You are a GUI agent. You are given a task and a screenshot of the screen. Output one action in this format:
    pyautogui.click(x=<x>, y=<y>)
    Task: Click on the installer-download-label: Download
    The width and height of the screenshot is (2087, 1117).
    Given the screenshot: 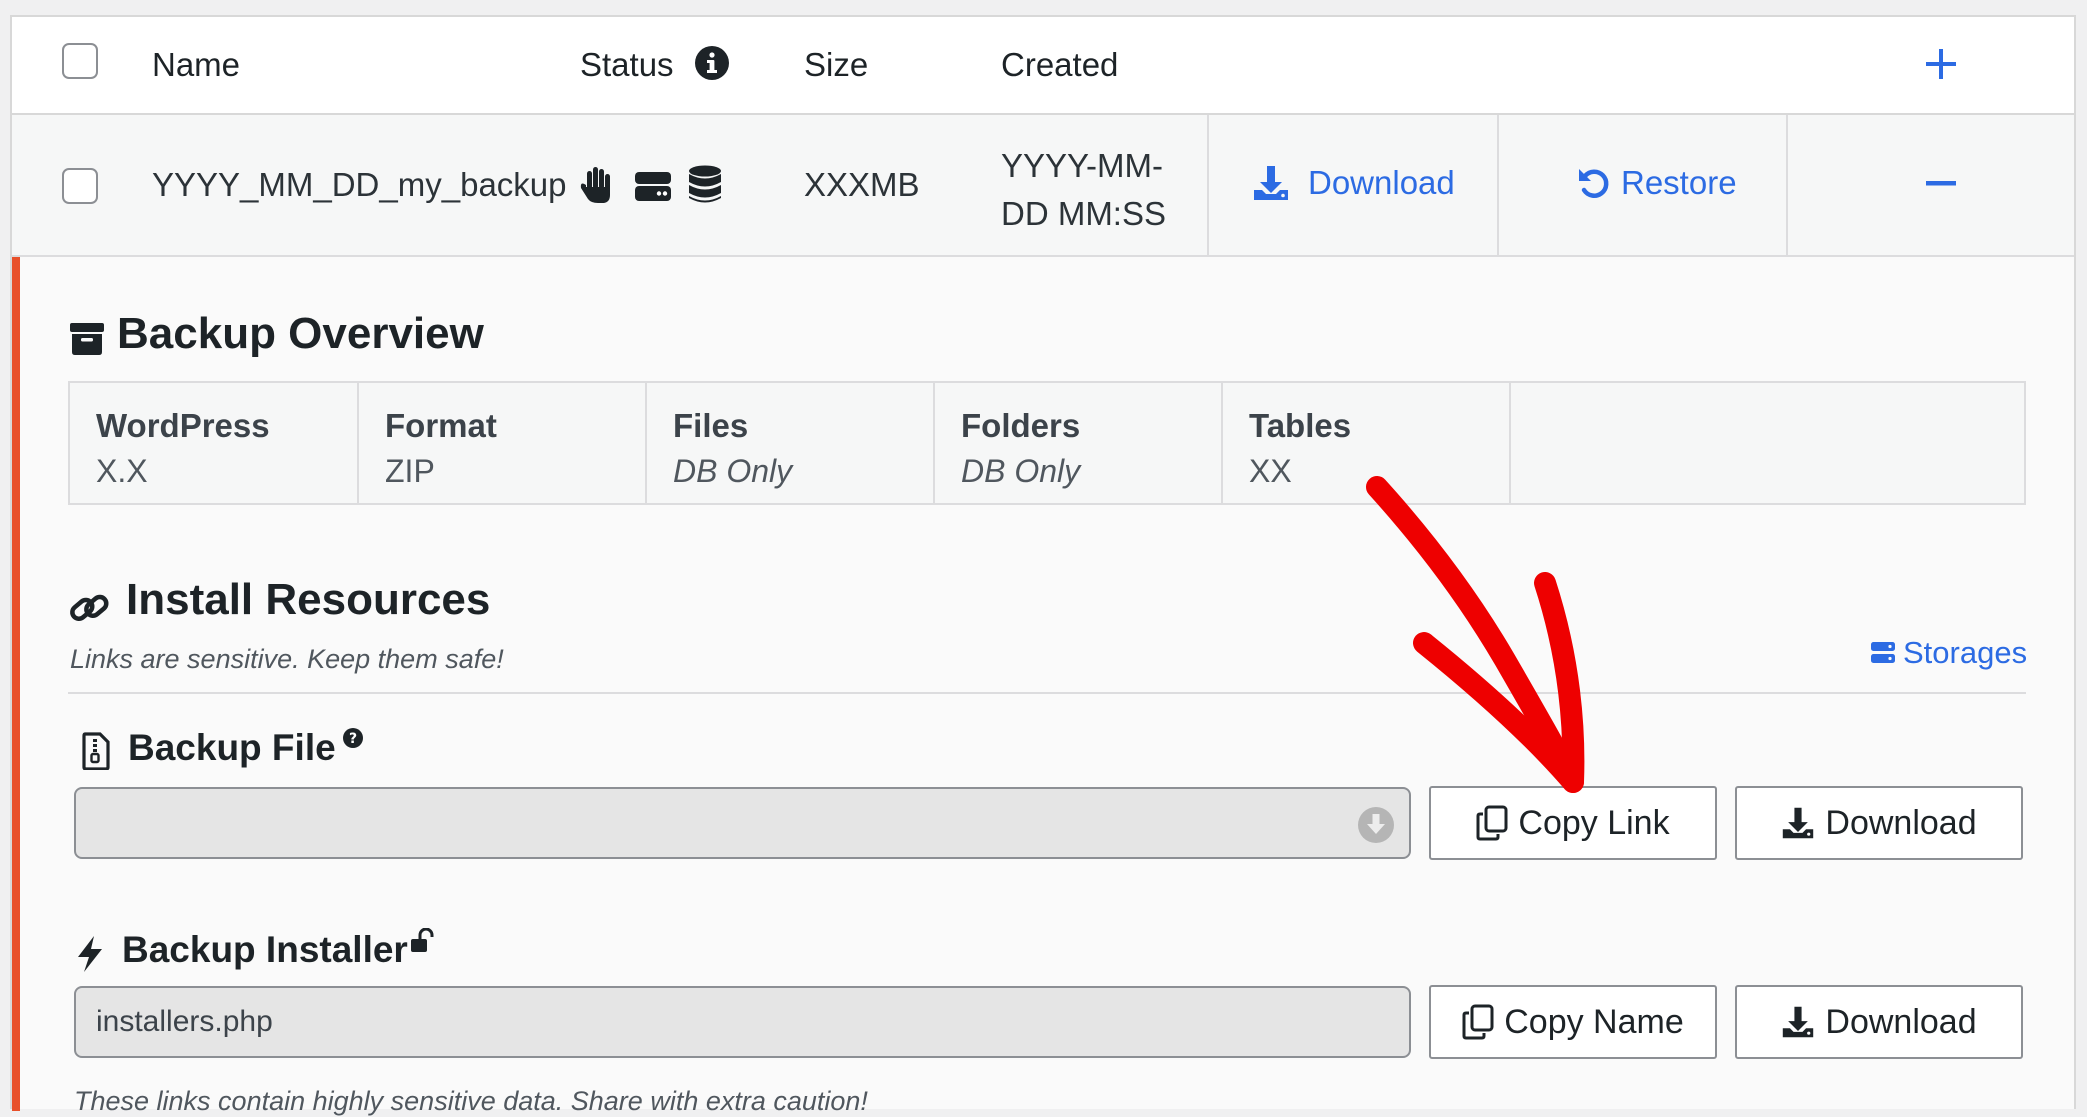 What is the action you would take?
    pyautogui.click(x=1901, y=1021)
    